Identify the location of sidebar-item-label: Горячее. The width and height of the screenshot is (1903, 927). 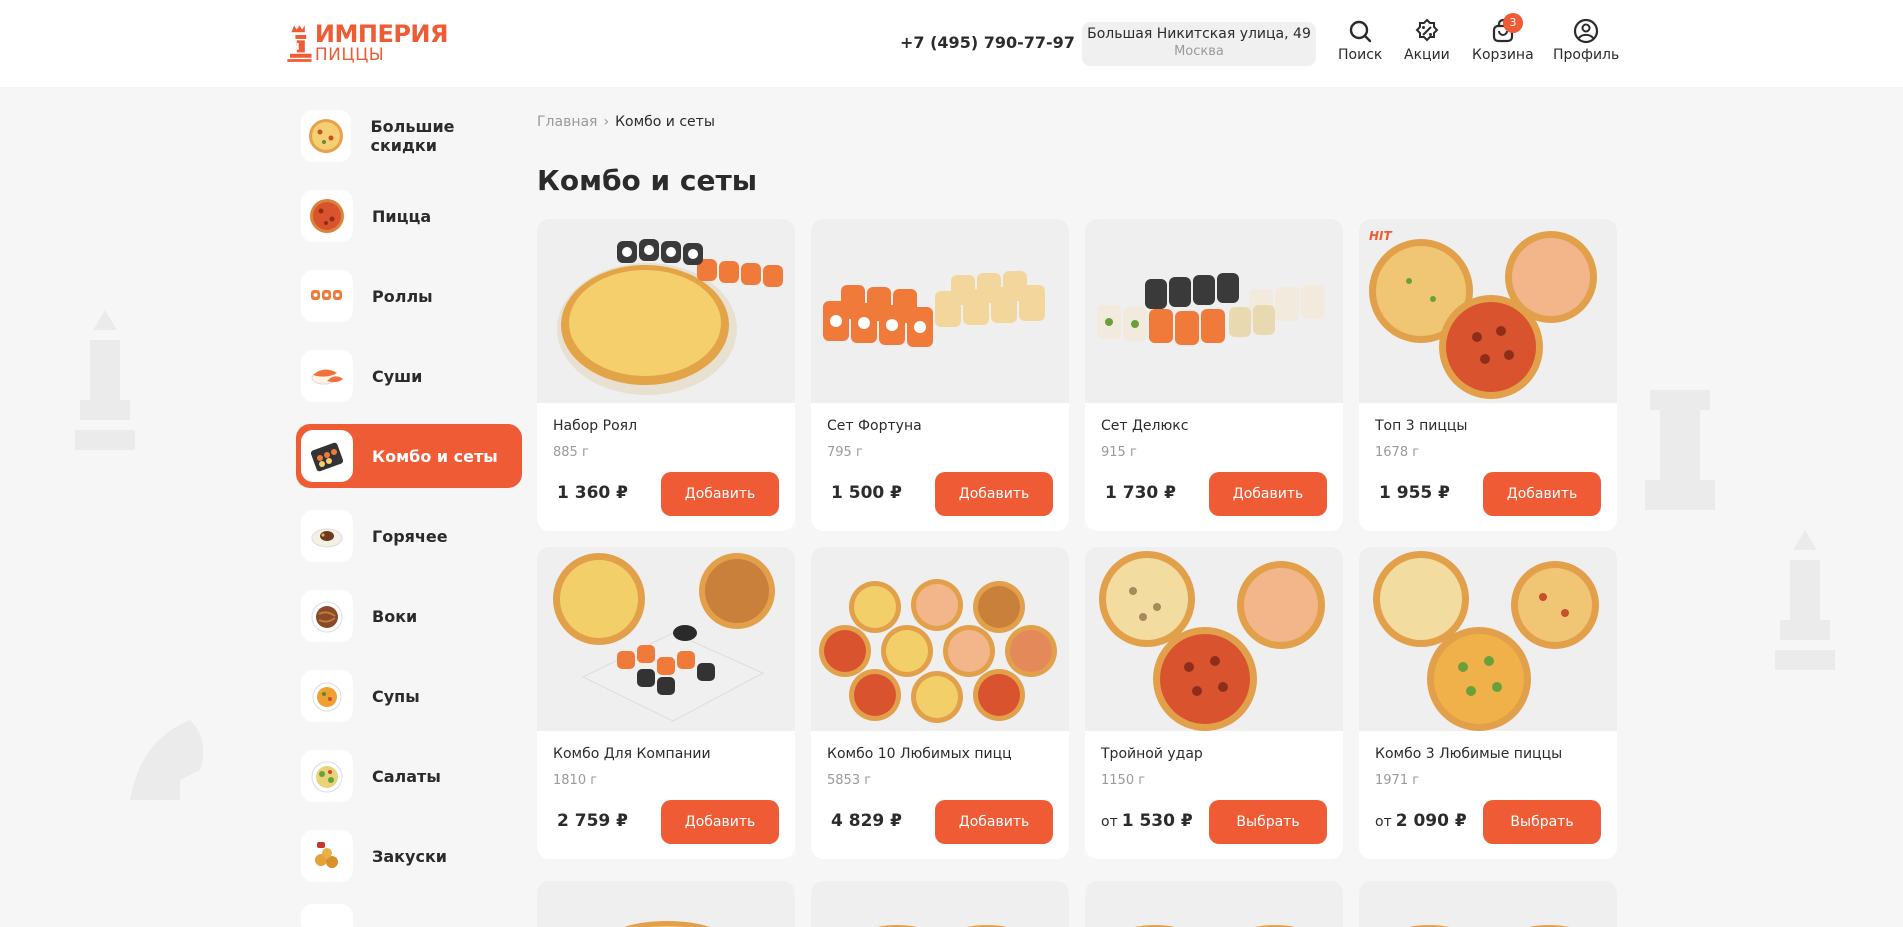
(410, 536).